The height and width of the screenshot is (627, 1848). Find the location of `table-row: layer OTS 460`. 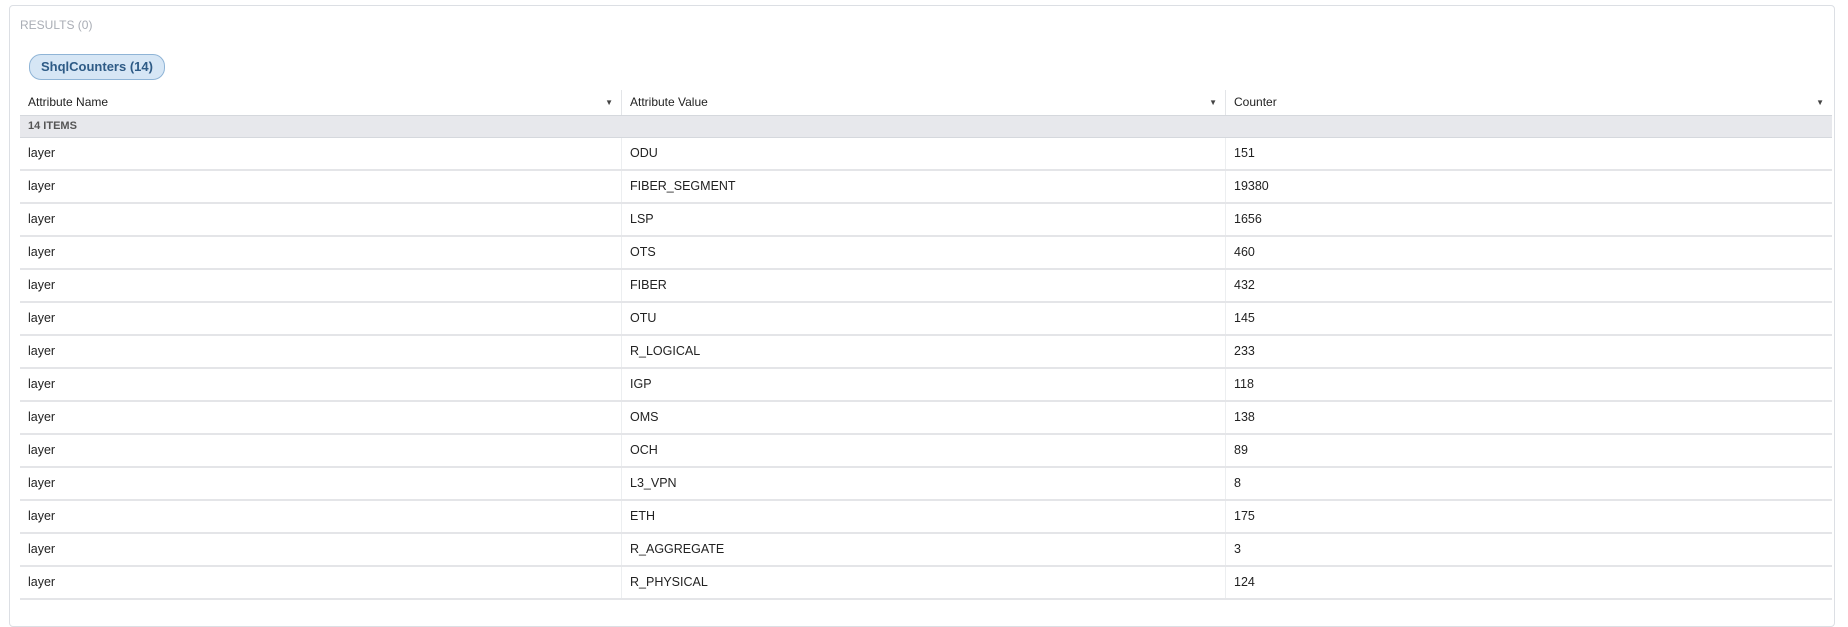

table-row: layer OTS 460 is located at coordinates (926, 253).